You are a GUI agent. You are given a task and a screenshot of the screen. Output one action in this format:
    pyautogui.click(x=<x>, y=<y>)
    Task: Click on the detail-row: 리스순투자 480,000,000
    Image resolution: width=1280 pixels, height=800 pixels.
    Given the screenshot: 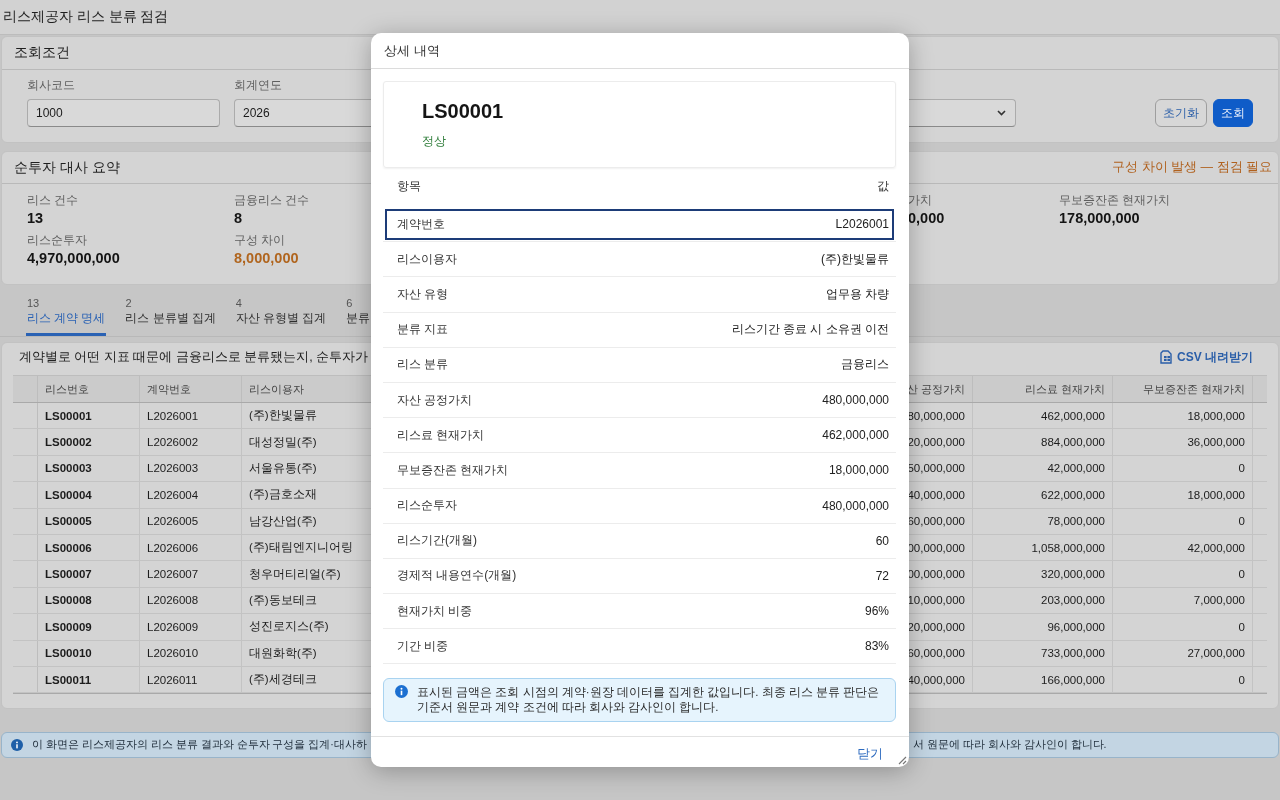 What is the action you would take?
    pyautogui.click(x=639, y=506)
    